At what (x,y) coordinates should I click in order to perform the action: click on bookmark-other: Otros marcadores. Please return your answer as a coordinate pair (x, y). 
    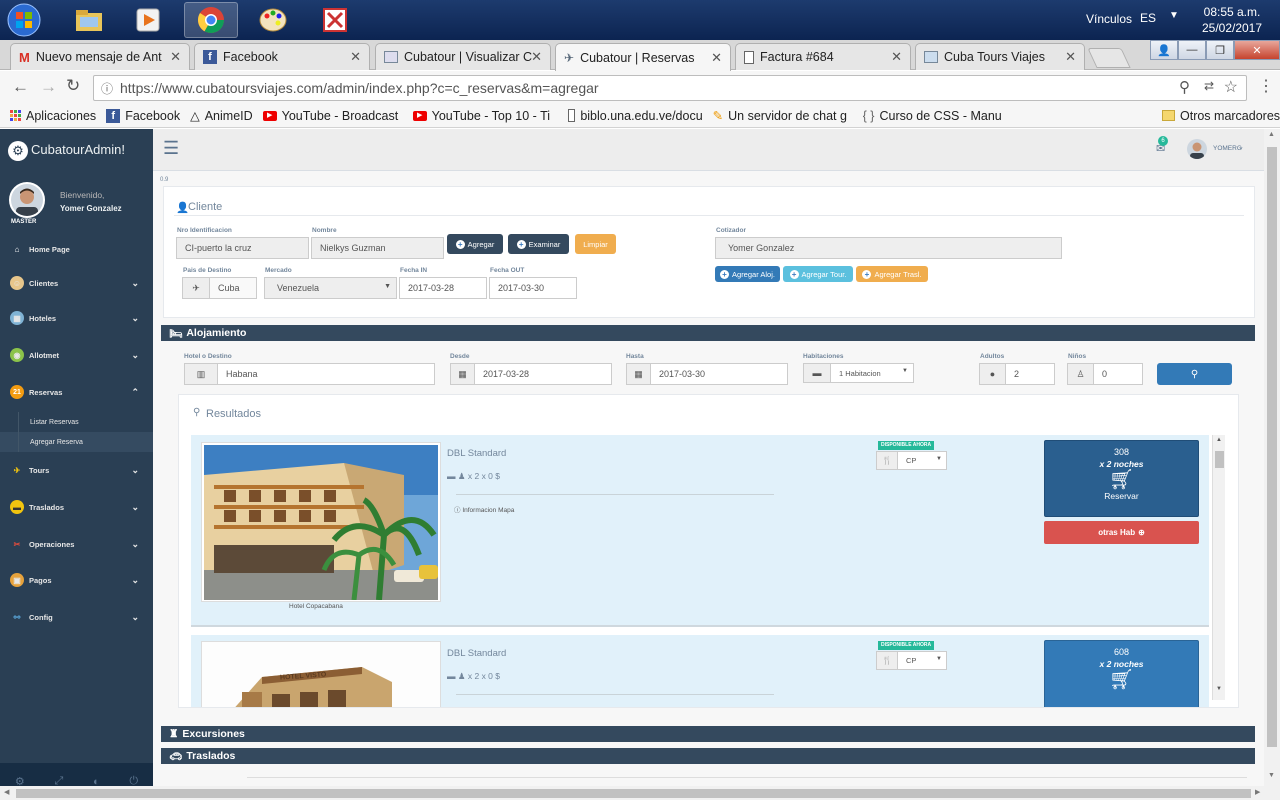
    Looking at the image, I should click on (1221, 116).